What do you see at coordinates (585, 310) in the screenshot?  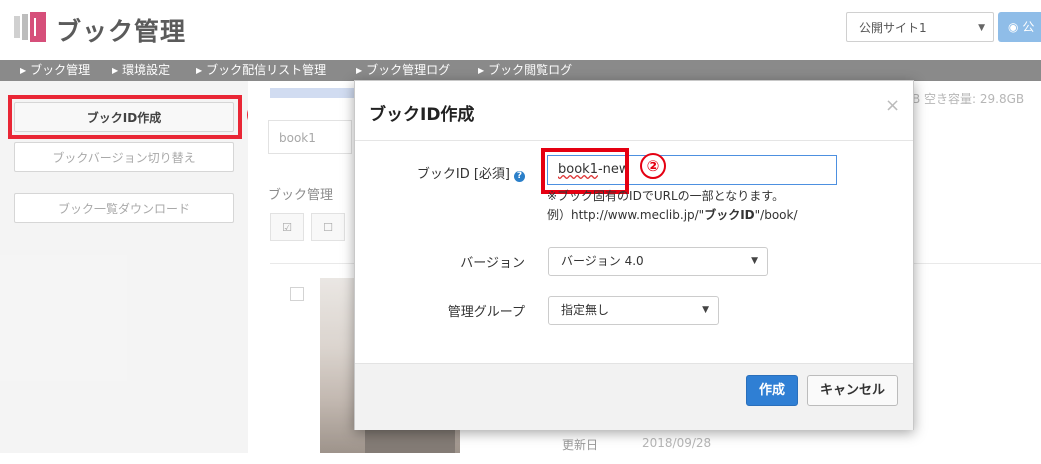 I see `group-select-value: 指定無し` at bounding box center [585, 310].